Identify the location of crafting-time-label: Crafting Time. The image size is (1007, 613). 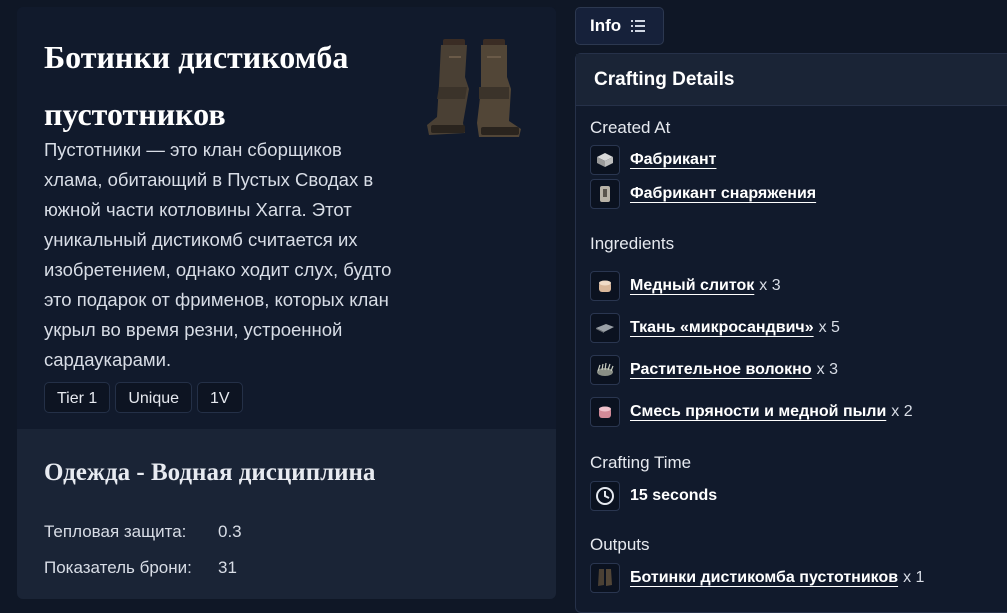
(641, 462).